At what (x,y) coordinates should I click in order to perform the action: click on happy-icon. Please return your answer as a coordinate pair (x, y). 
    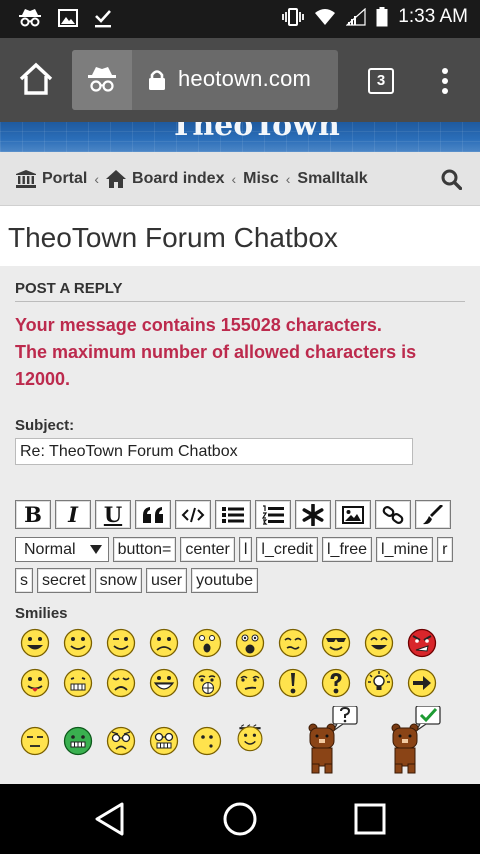
    Looking at the image, I should click on (78, 643).